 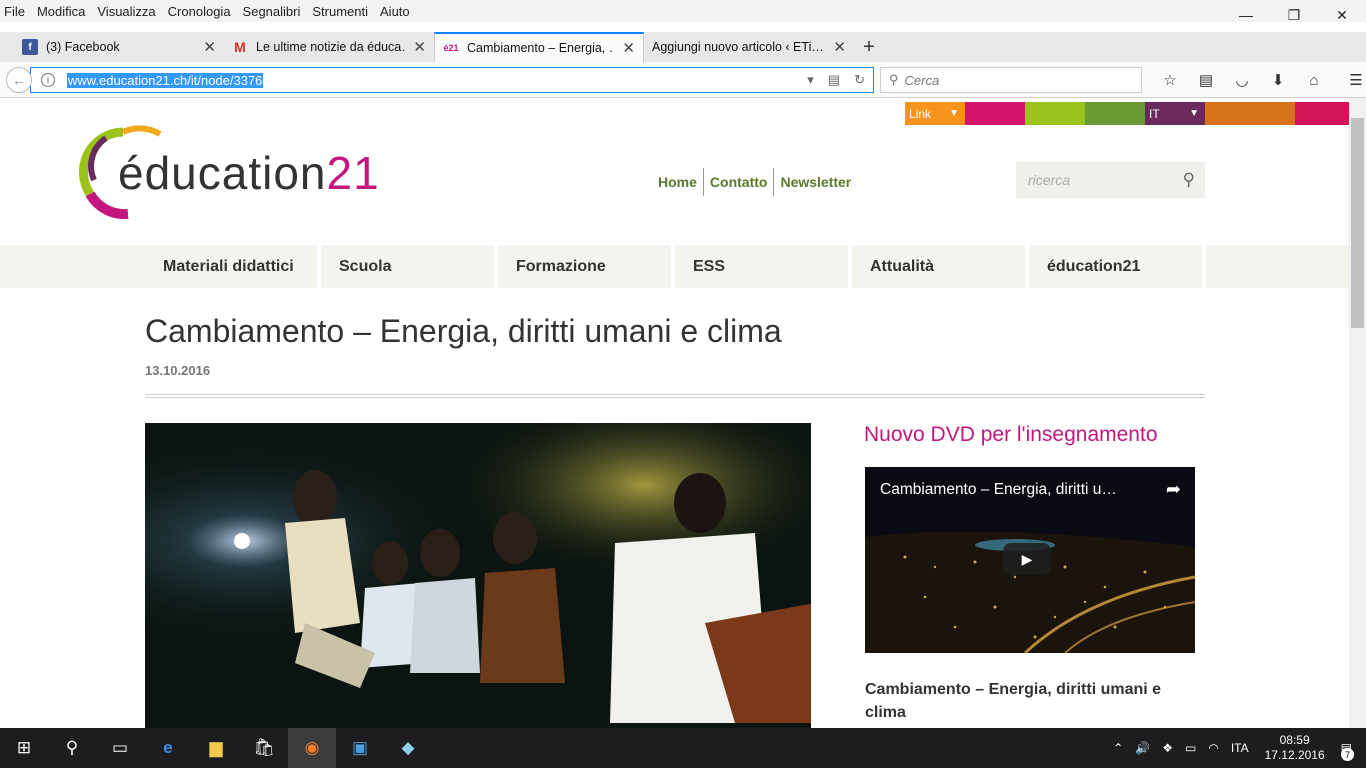 I want to click on tab-gmail: M Le ultime notizie da éduca… ✕, so click(x=329, y=47).